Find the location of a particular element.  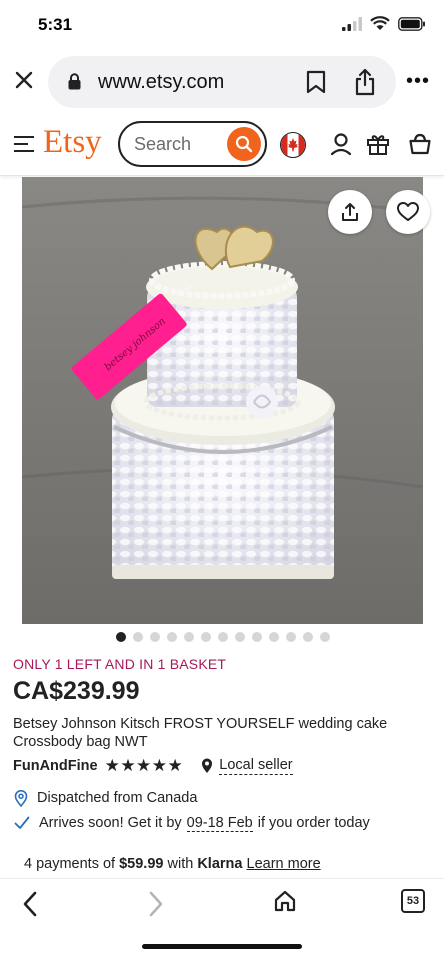

browser-share-button is located at coordinates (365, 84).